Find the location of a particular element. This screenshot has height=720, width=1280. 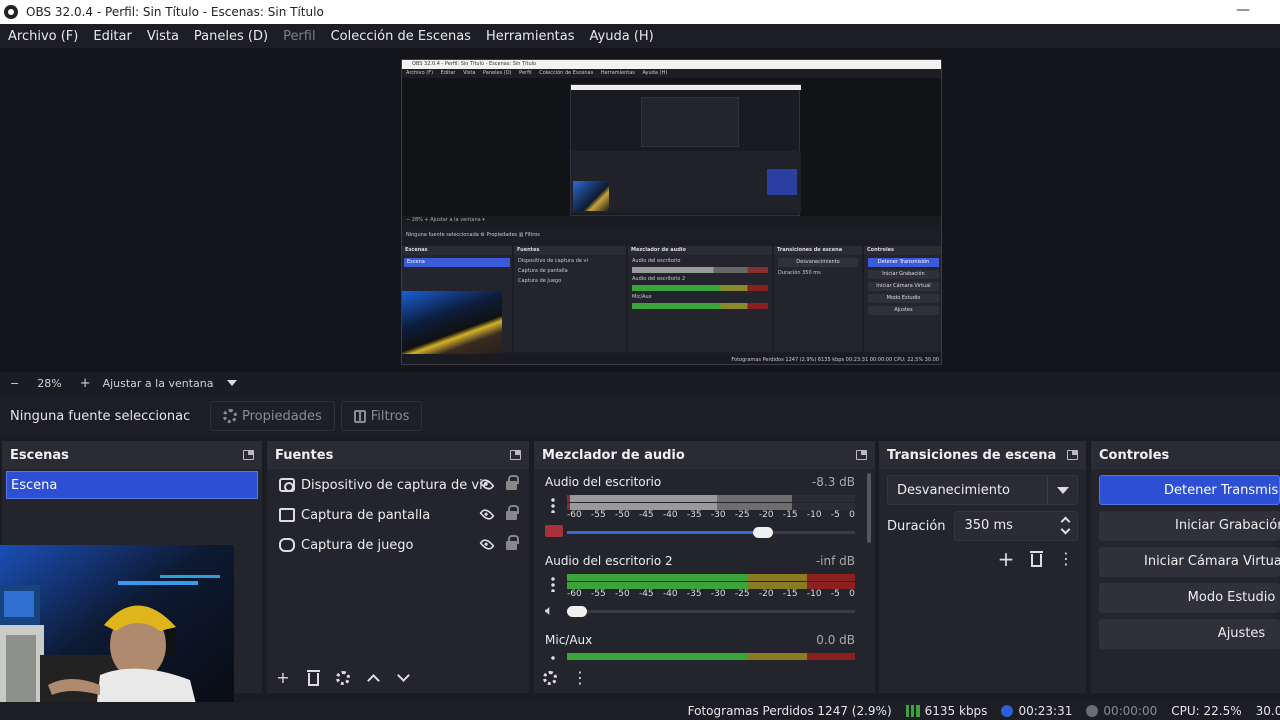

preview-mini-meter is located at coordinates (700, 288).